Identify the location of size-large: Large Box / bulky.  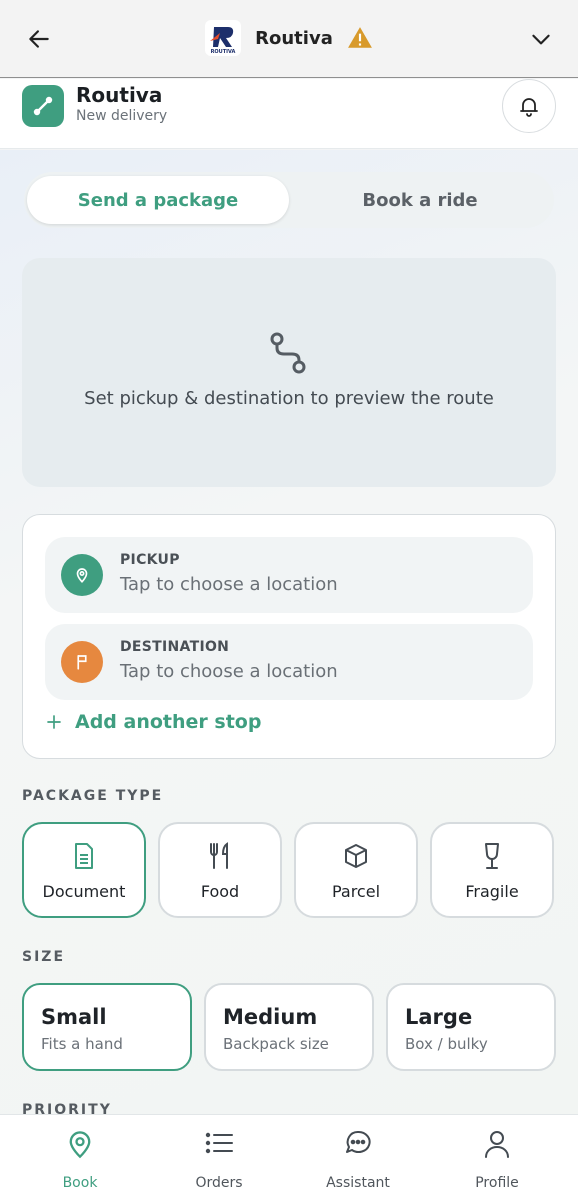
(471, 1027).